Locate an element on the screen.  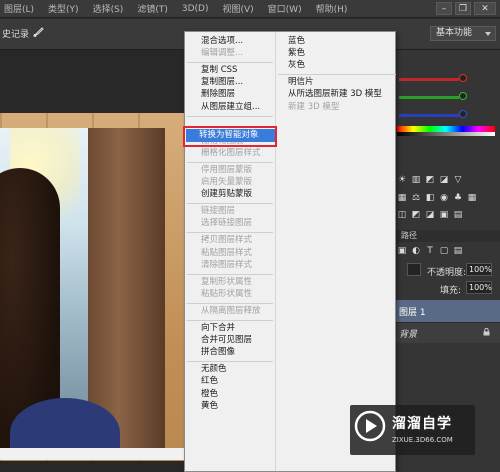
balance-icon: ⚖ is located at coordinates (416, 198).